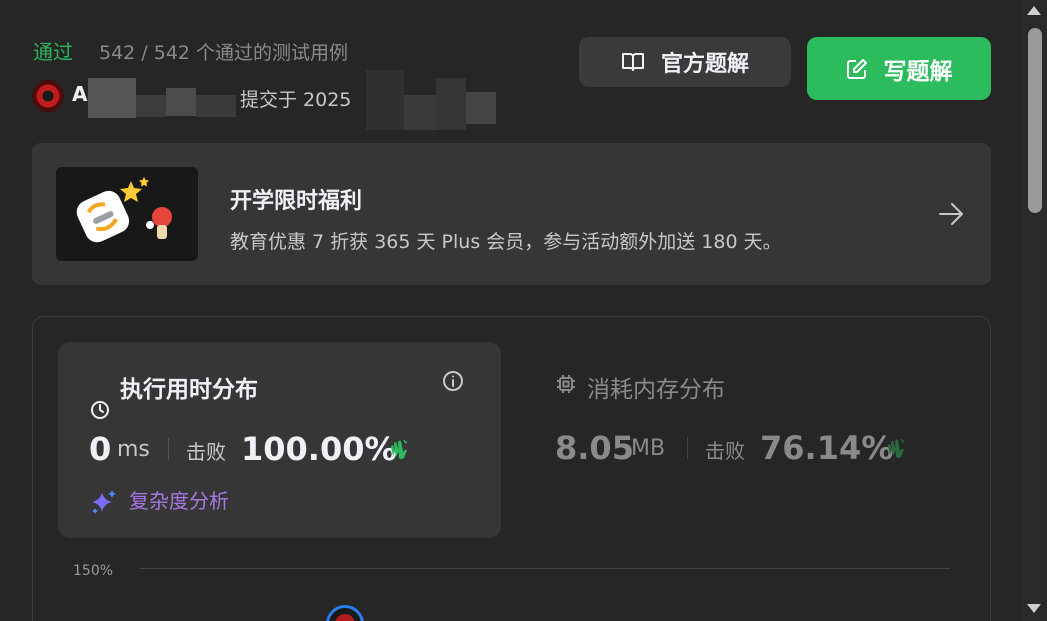 This screenshot has width=1047, height=621. I want to click on memory-value: 8.05, so click(594, 448).